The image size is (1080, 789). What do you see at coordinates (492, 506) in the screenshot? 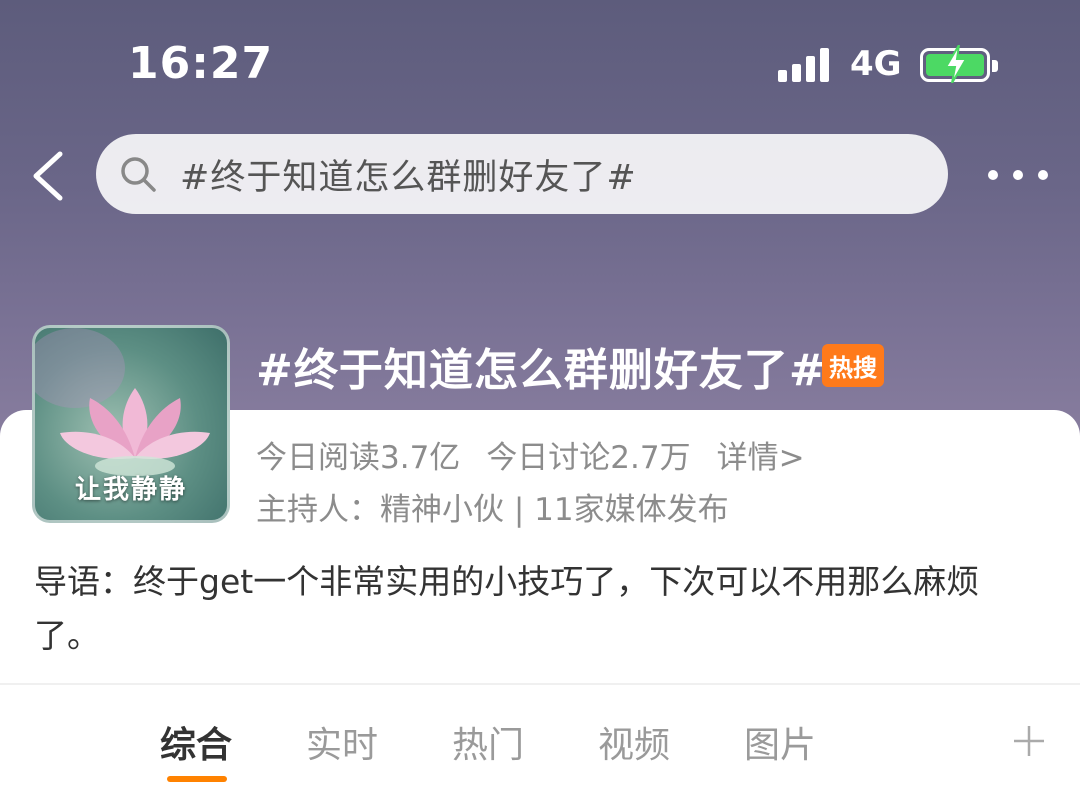
I see `host-info: 主持人：精神小伙 | 11家媒体发布` at bounding box center [492, 506].